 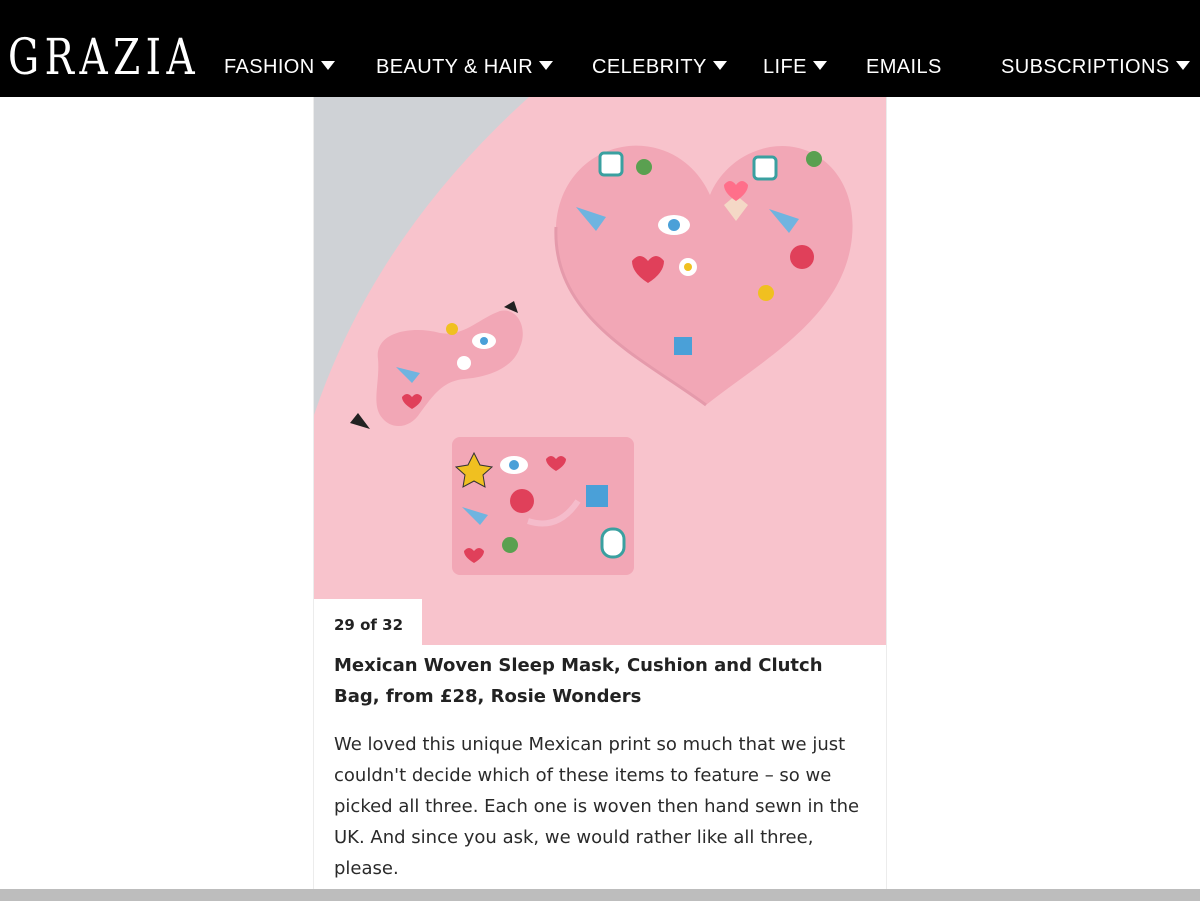 I want to click on nav-celebrity-label: CELEBRITY, so click(x=649, y=67).